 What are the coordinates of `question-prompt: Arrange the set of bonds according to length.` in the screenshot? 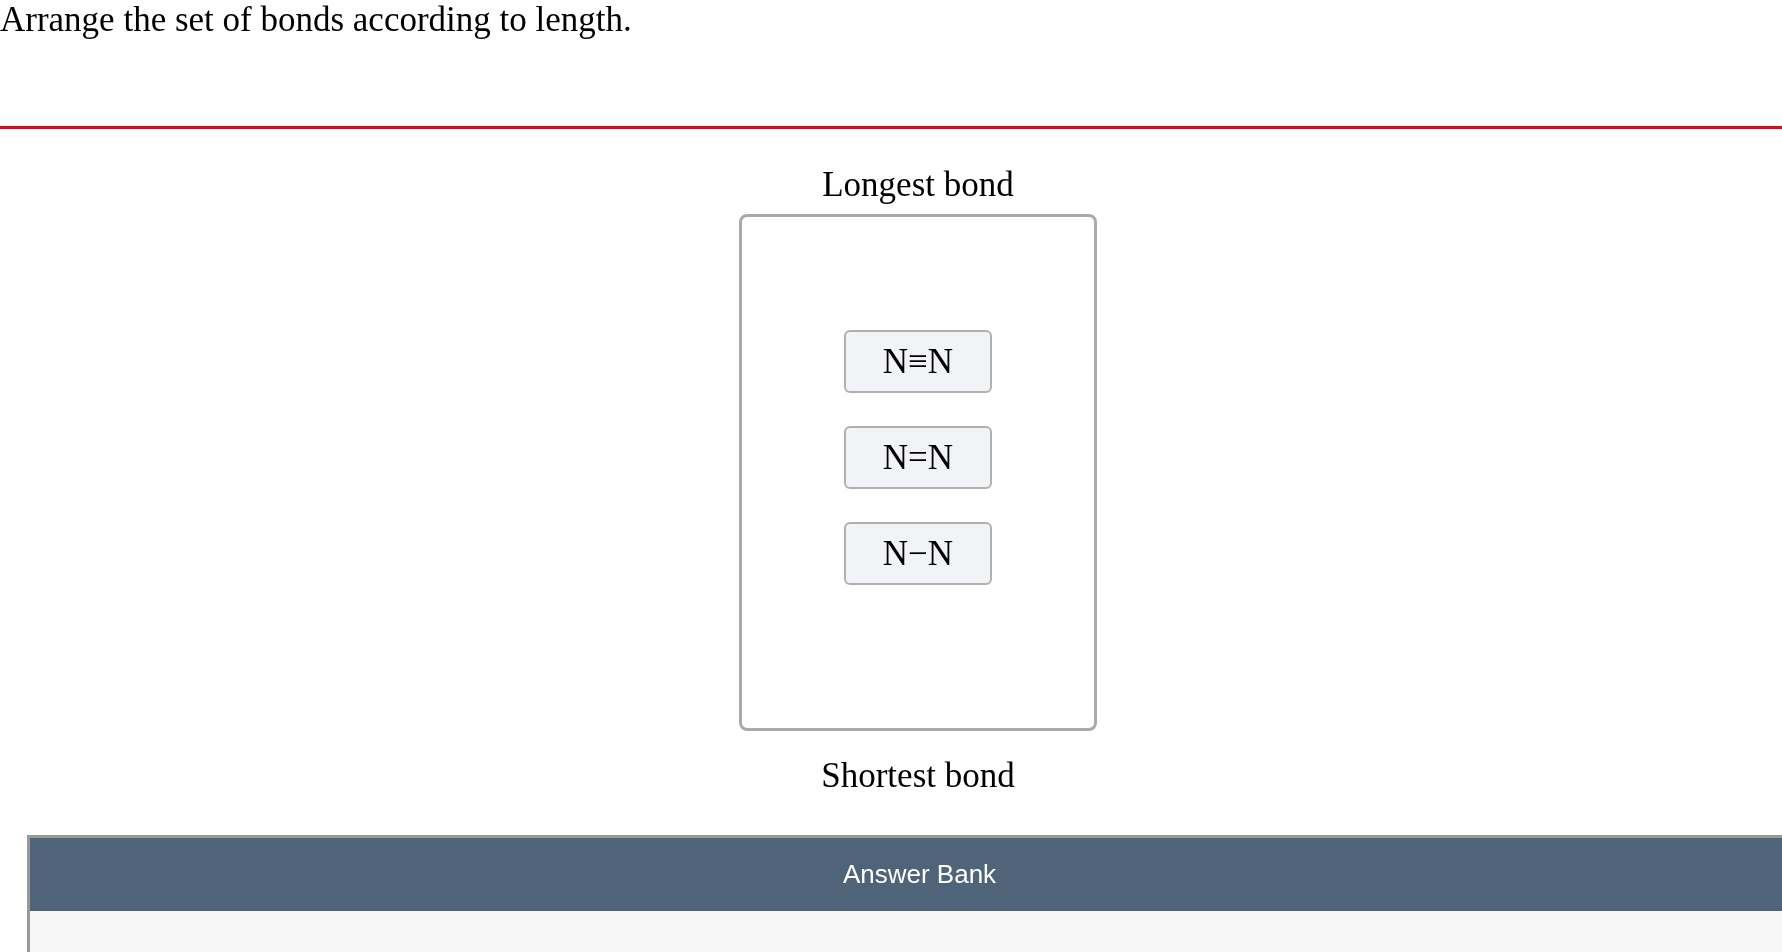 It's located at (316, 20).